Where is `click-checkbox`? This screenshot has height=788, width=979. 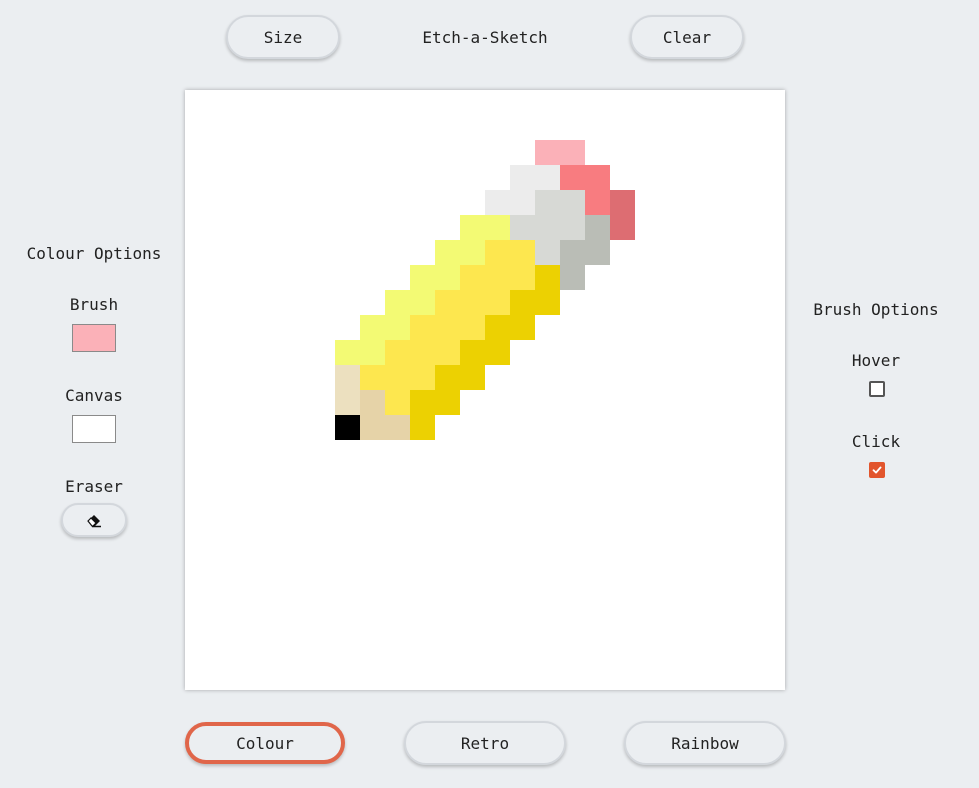
click-checkbox is located at coordinates (877, 470).